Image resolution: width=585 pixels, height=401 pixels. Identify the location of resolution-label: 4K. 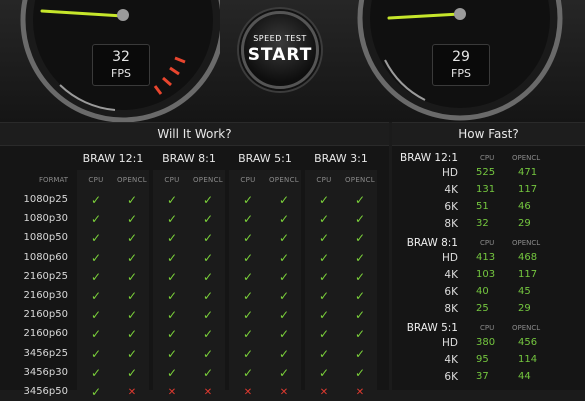
(451, 360).